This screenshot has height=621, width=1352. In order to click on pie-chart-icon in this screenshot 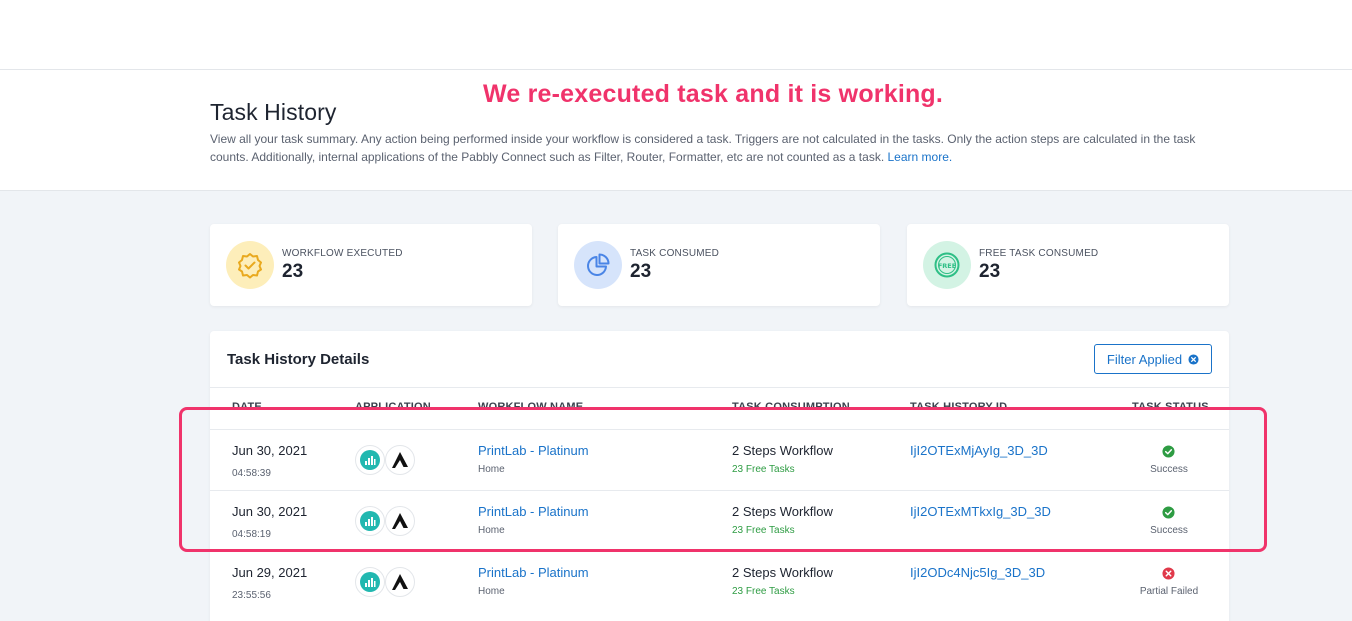, I will do `click(598, 265)`.